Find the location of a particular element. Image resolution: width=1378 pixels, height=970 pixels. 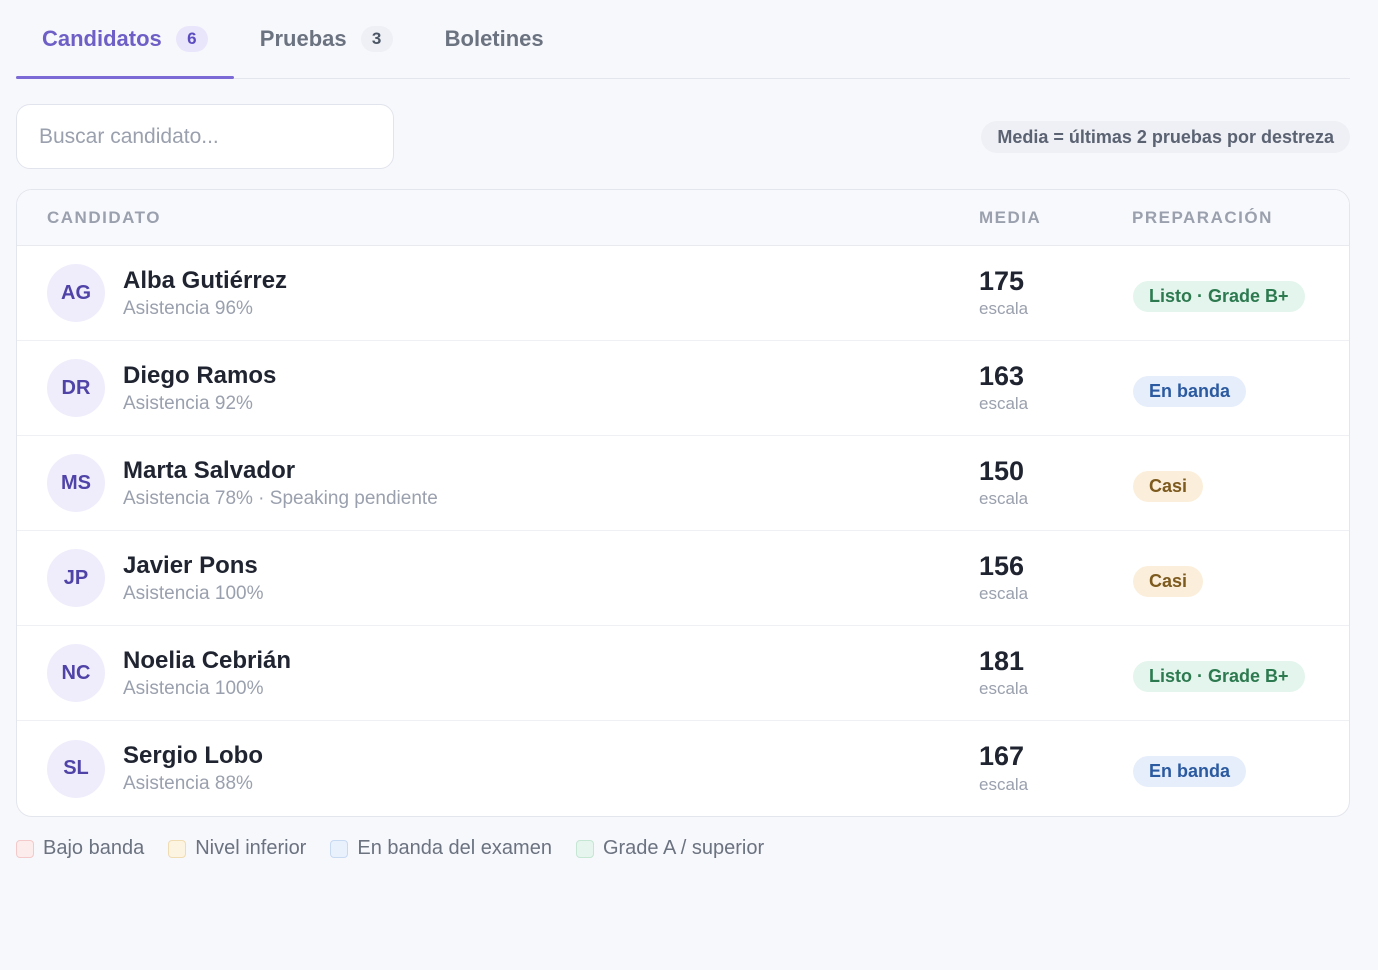

avatar: NC is located at coordinates (76, 673).